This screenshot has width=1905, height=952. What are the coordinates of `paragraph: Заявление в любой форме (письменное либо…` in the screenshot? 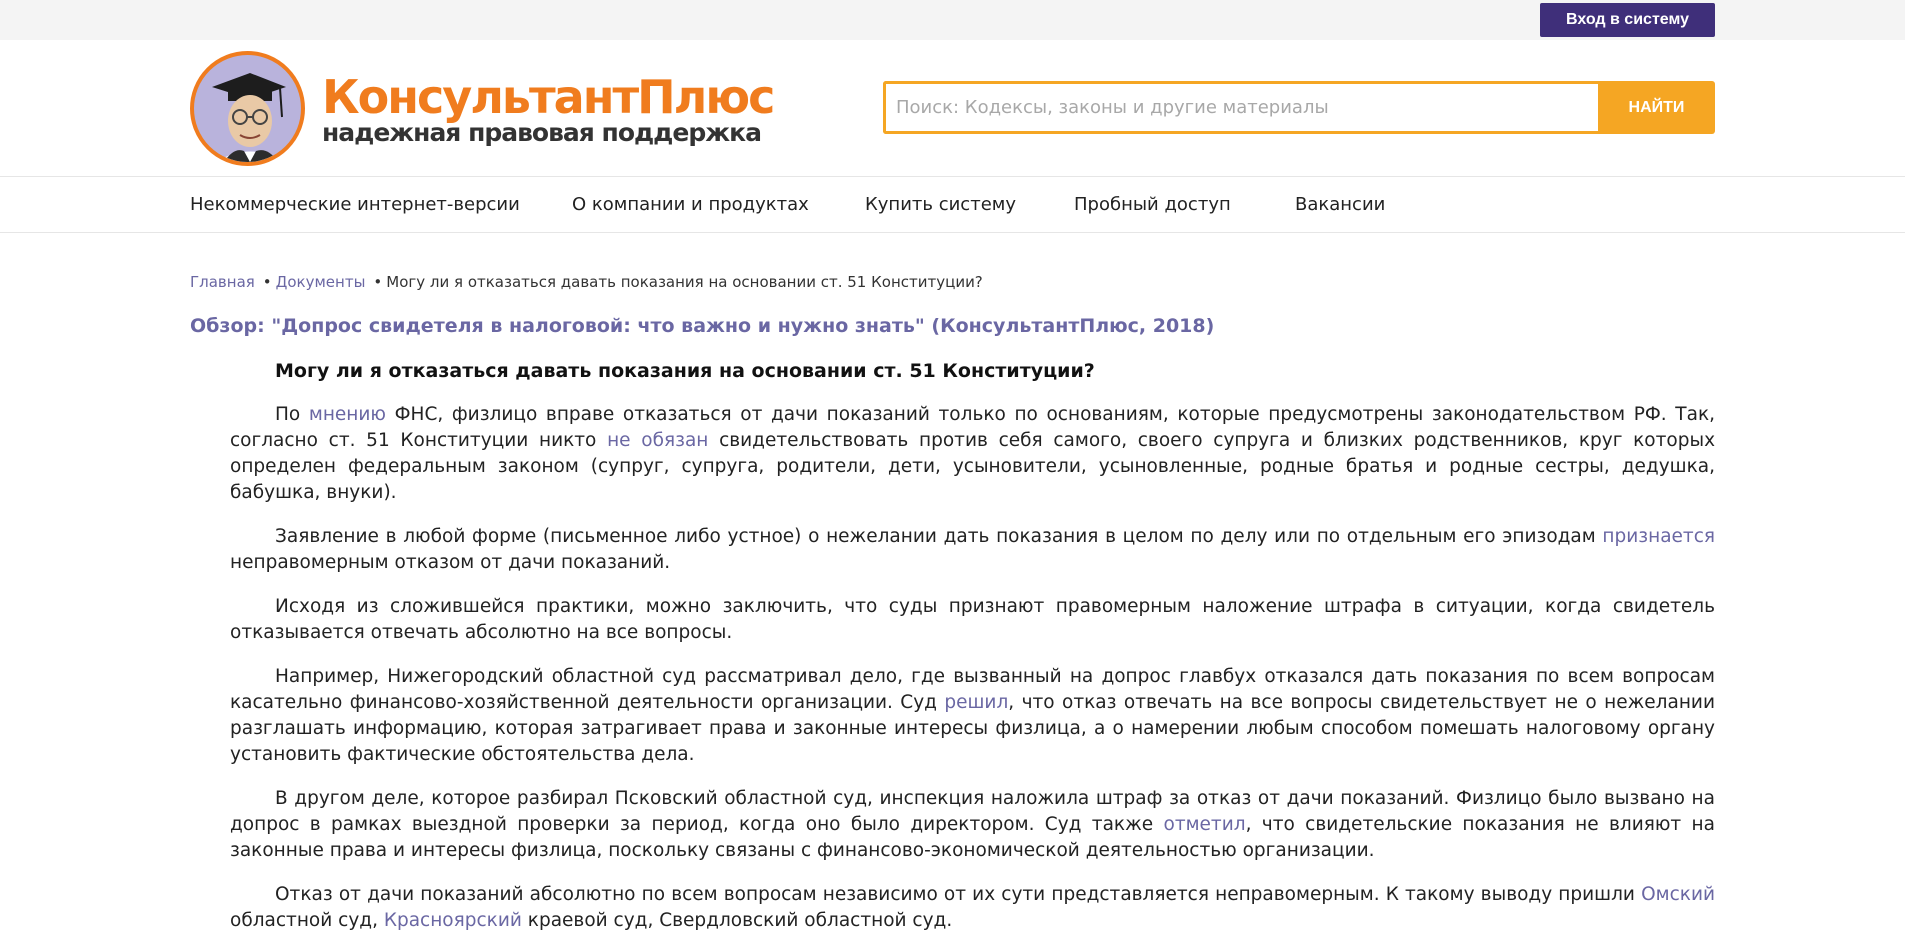 It's located at (972, 550).